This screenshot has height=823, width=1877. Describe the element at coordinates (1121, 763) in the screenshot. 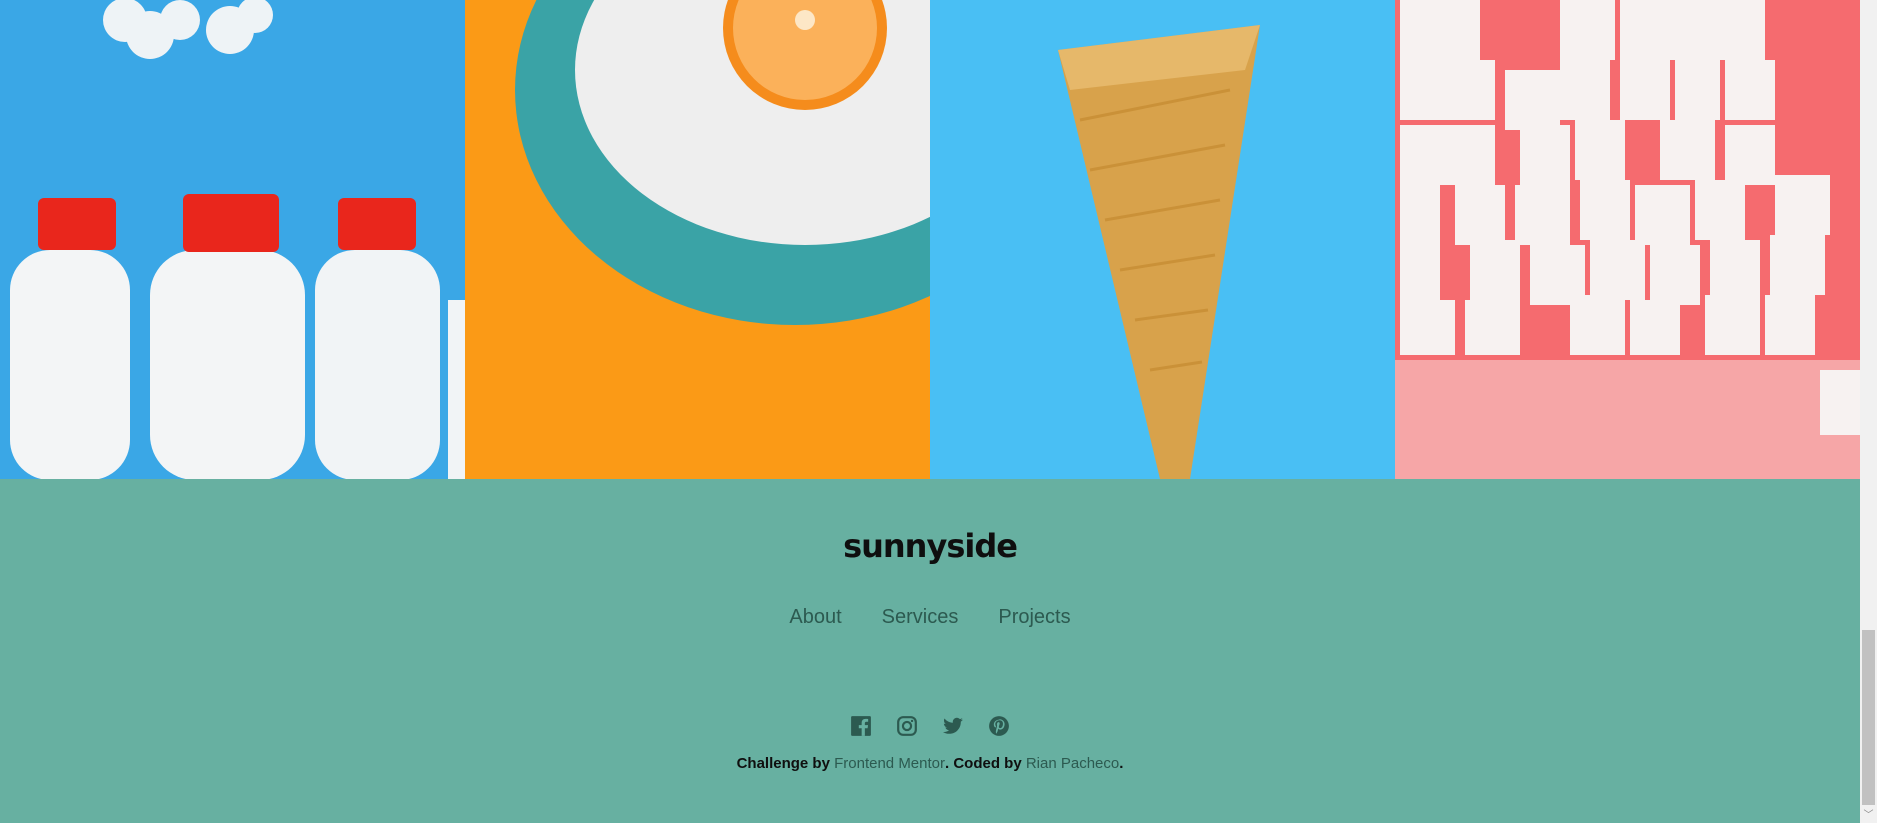

I see `attribution-suffix: .` at that location.